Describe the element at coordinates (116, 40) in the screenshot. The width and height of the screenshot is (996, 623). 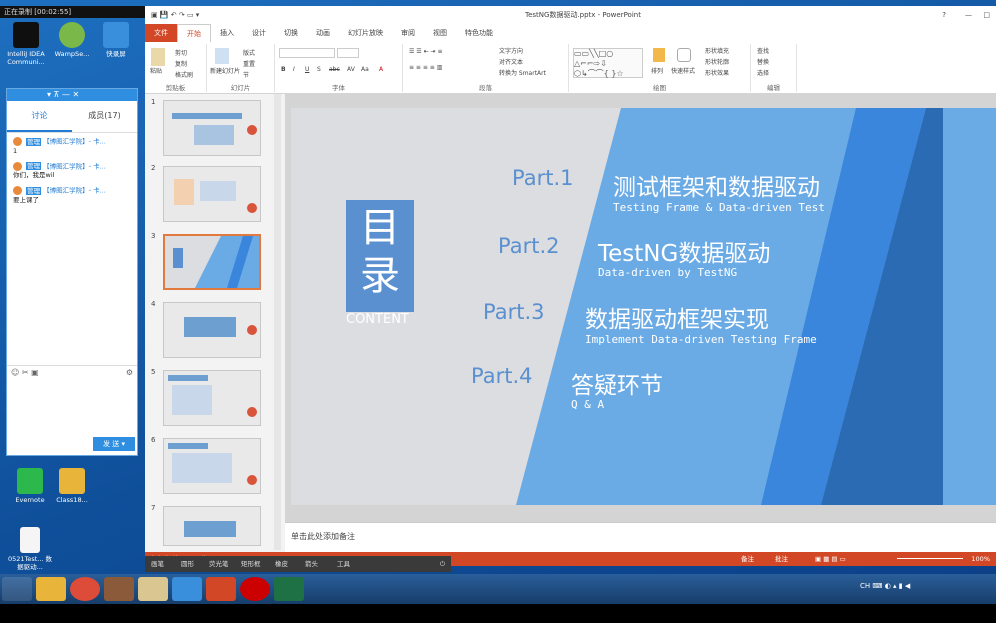
I see `desktop-icon-kuailuping: 快录屏` at that location.